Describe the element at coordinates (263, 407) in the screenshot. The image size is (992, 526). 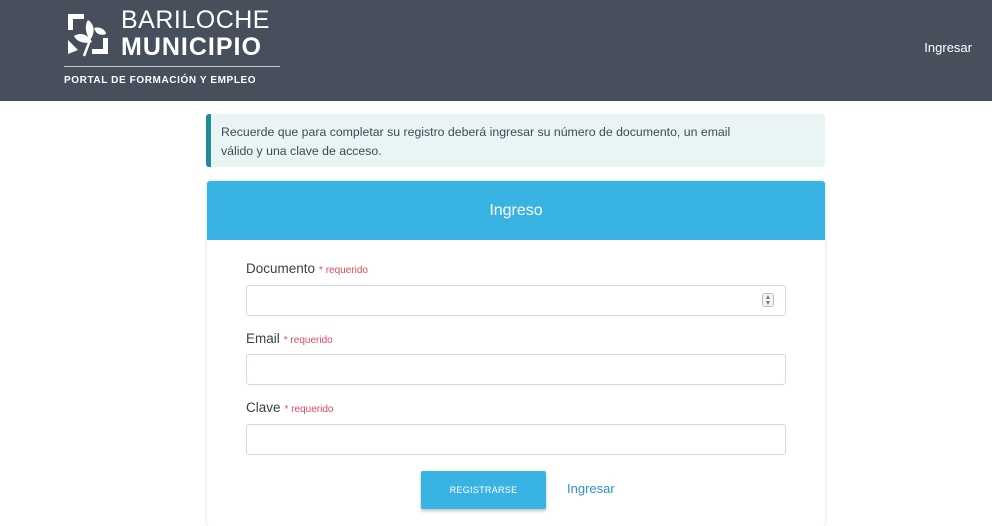
I see `clave-label-text: Clave` at that location.